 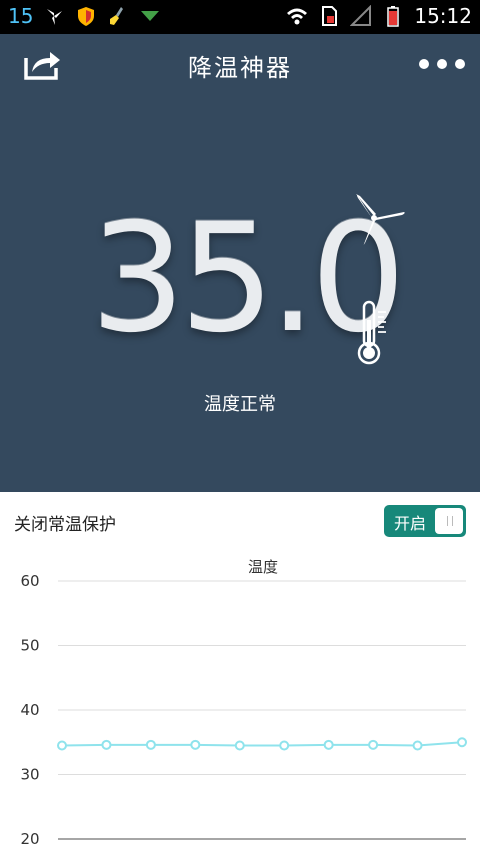 I want to click on grip-icon, so click(x=450, y=521).